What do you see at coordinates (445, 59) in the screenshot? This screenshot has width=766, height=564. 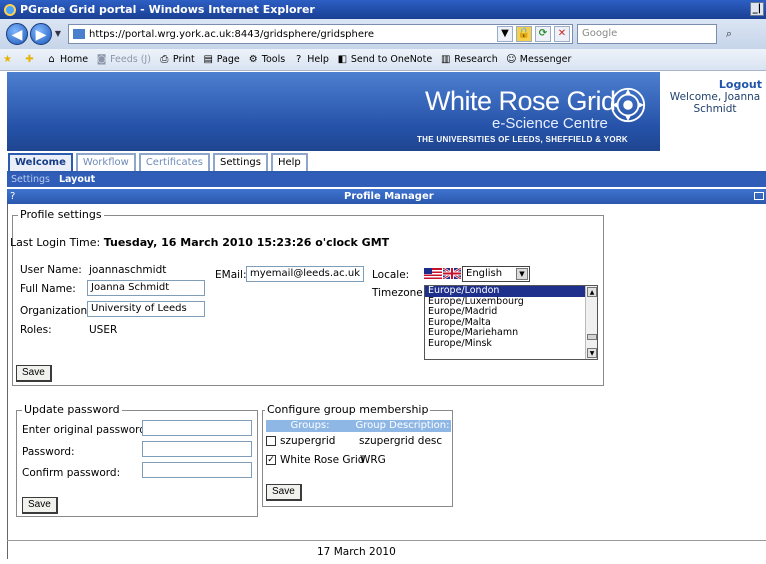 I see `research-icon: ▥` at bounding box center [445, 59].